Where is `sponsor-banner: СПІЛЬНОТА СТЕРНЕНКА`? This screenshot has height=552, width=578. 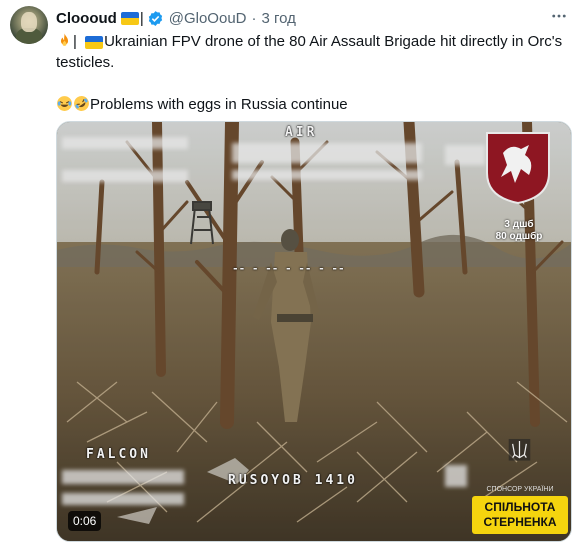
sponsor-banner: СПІЛЬНОТА СТЕРНЕНКА is located at coordinates (520, 515).